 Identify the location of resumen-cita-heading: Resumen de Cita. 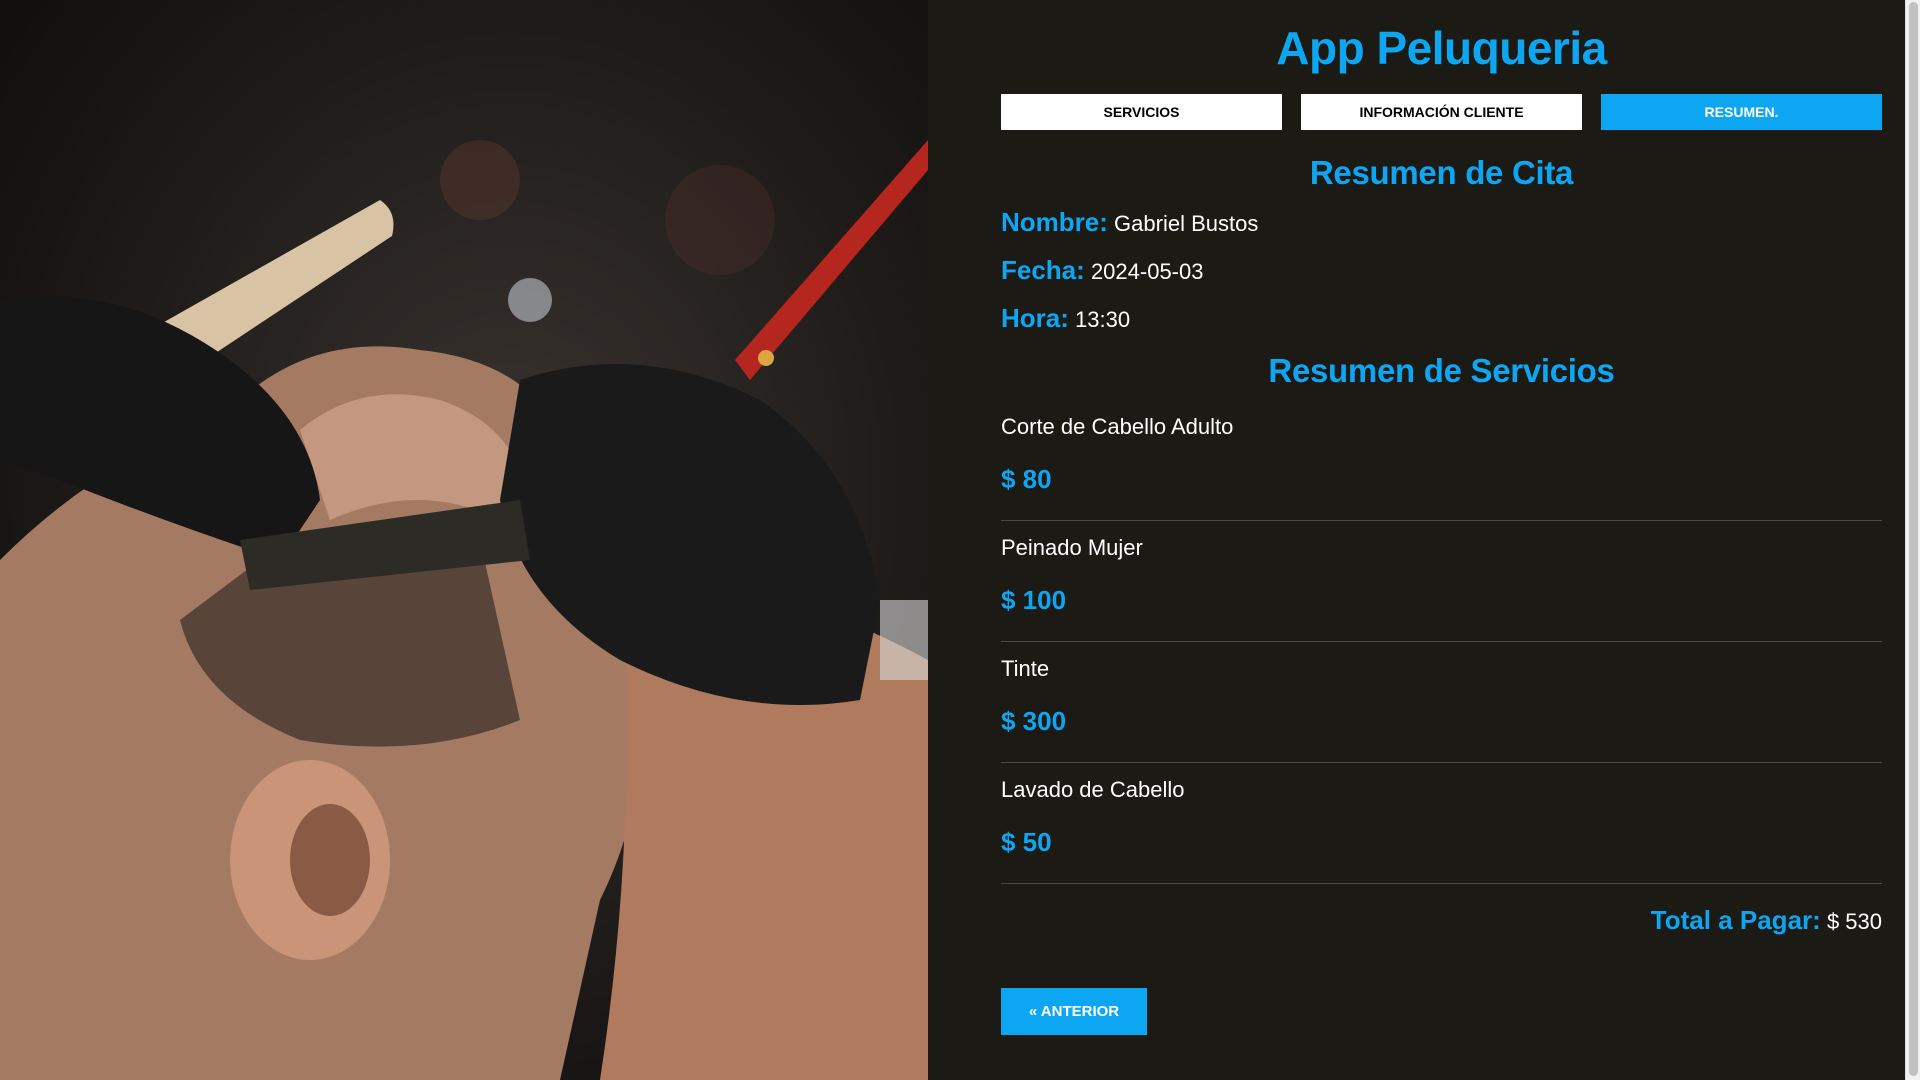
(1441, 172).